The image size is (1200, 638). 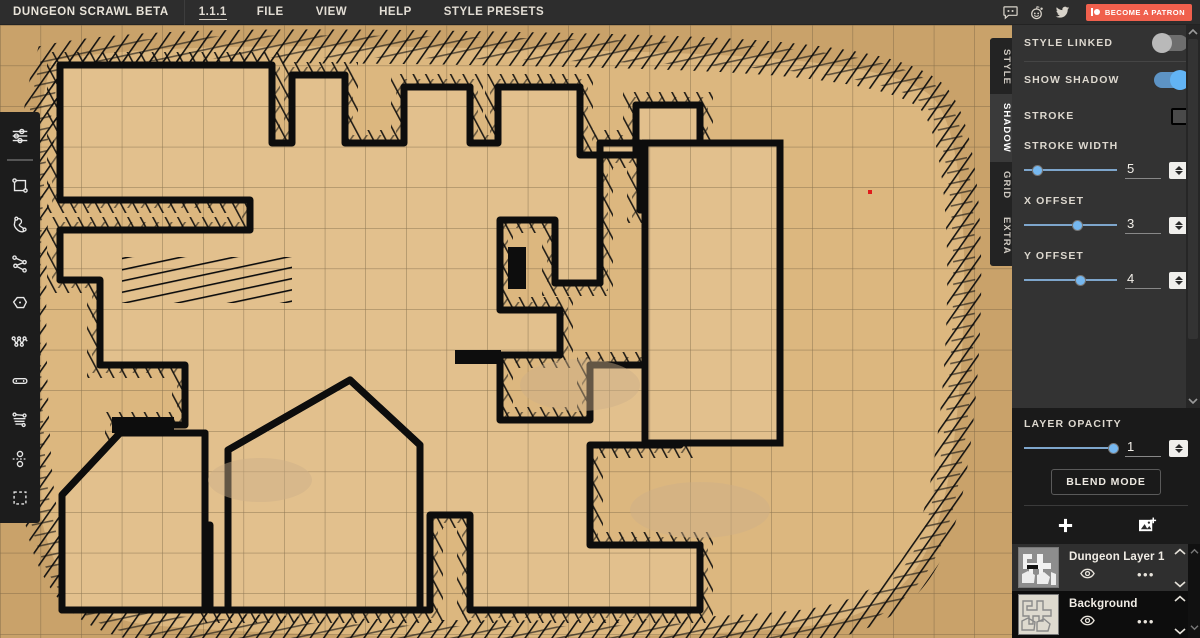 I want to click on y-offset-label: Y OFFSET, so click(x=1054, y=256).